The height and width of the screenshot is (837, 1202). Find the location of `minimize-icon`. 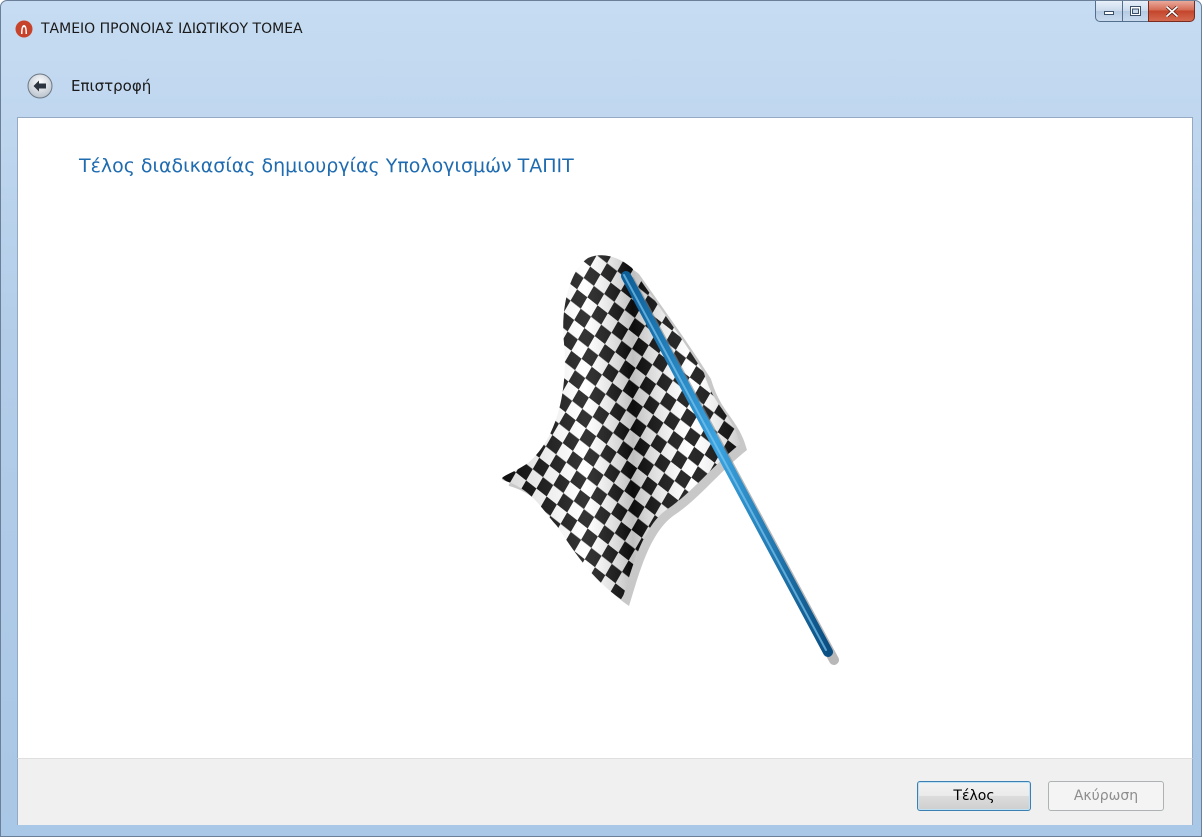

minimize-icon is located at coordinates (1109, 13).